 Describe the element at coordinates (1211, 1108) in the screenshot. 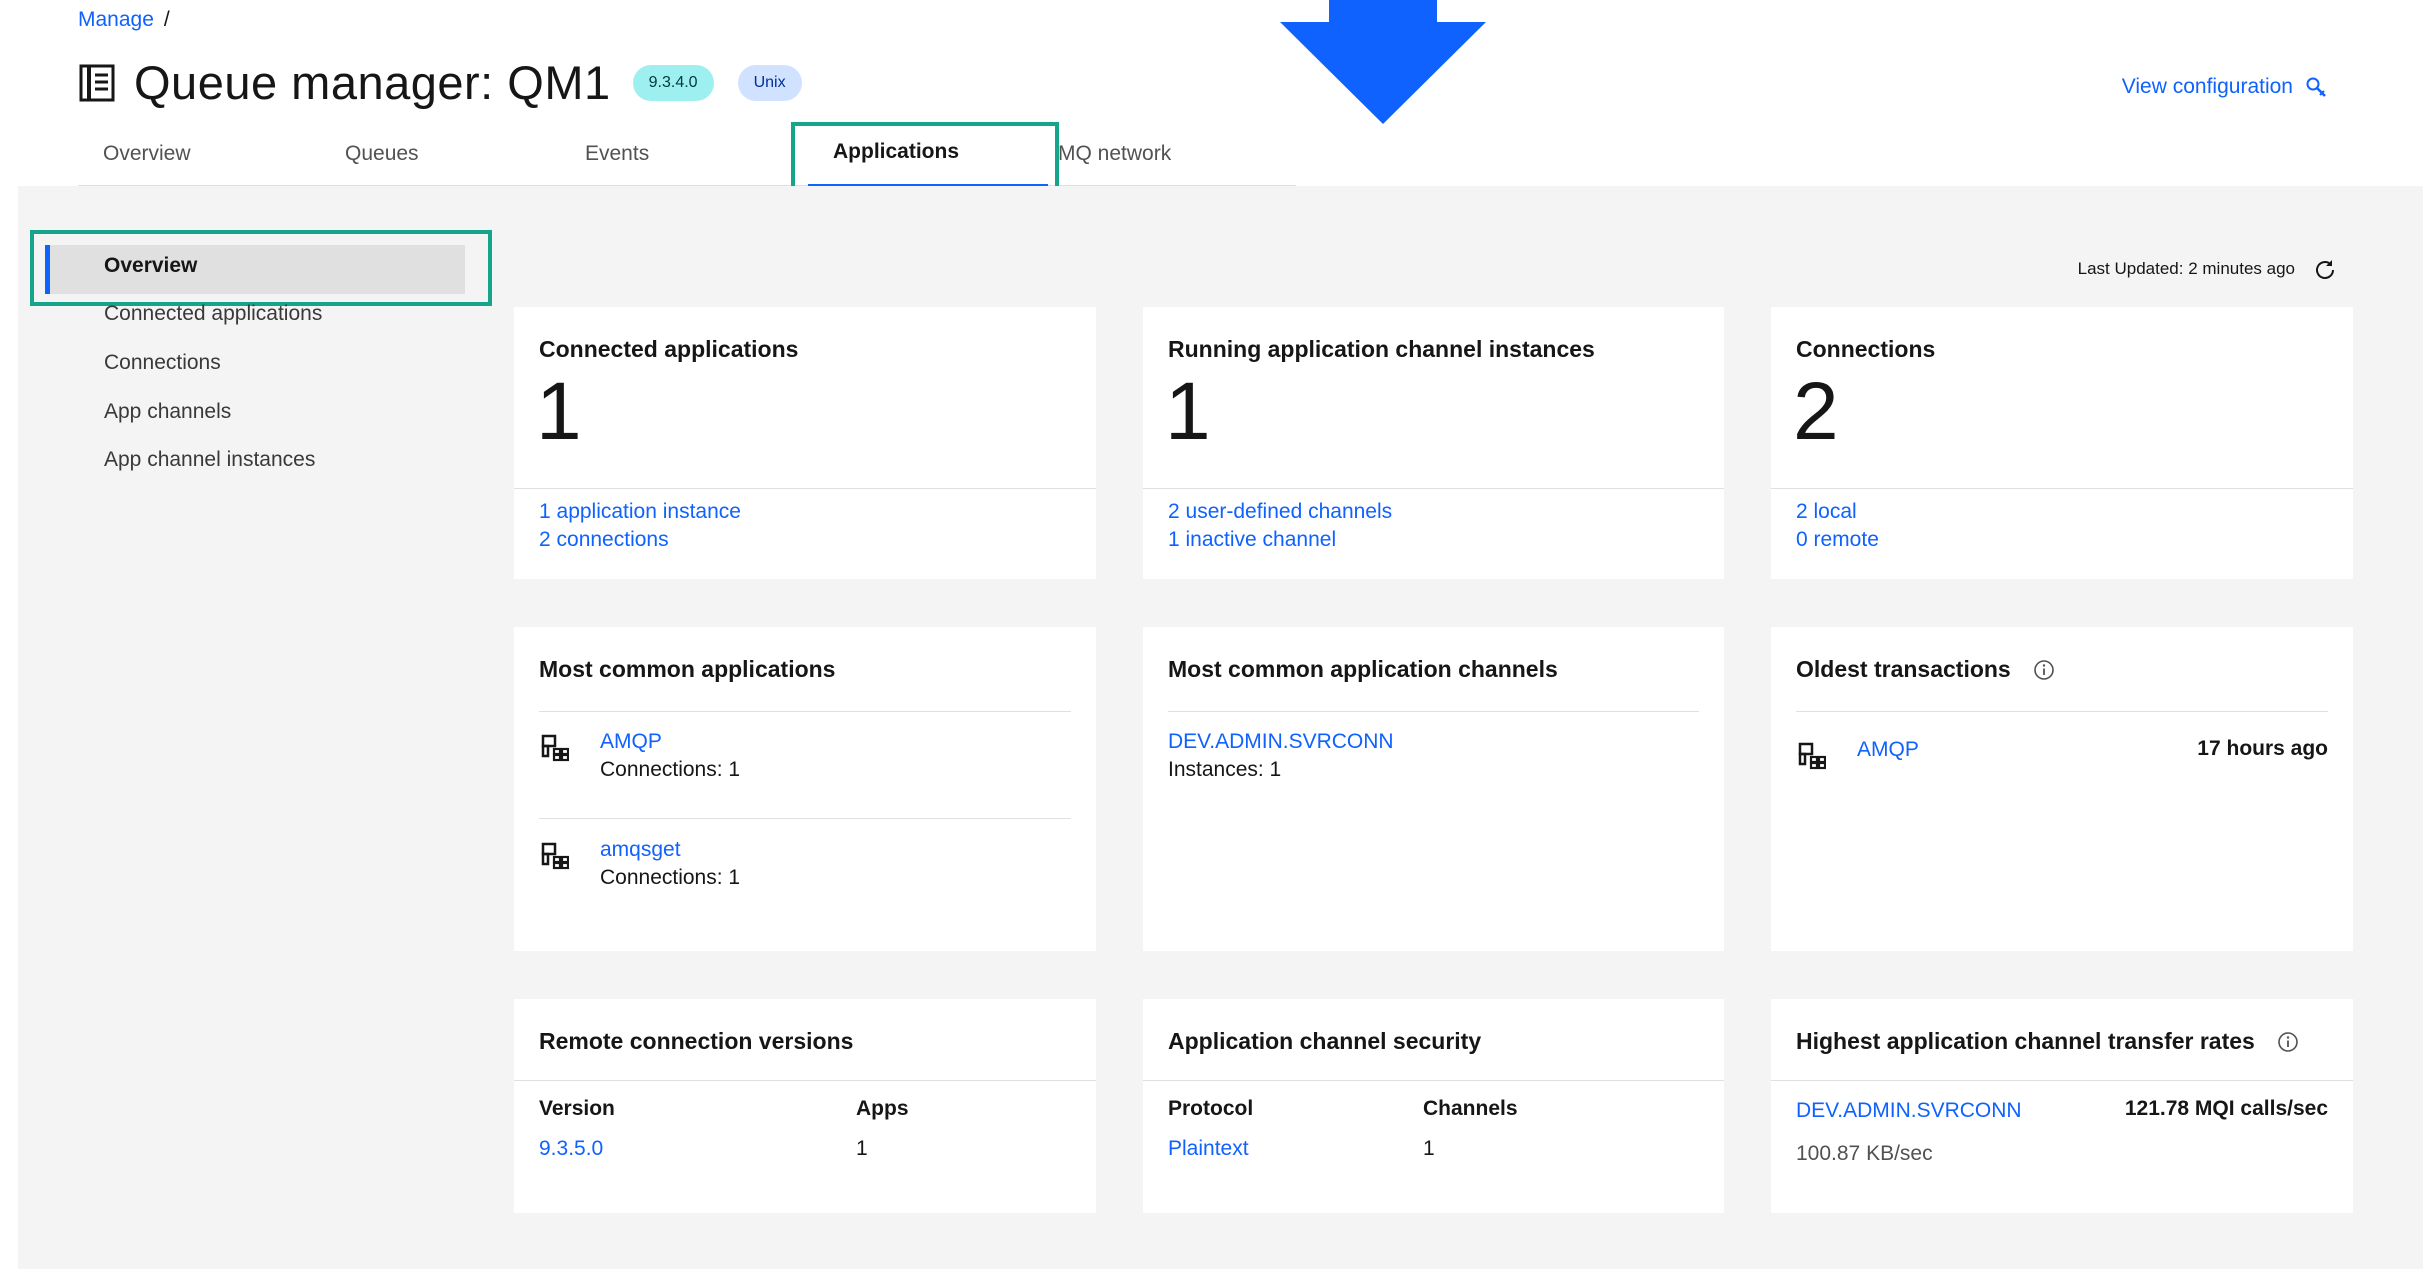

I see `column-header-protocol: Protocol` at that location.